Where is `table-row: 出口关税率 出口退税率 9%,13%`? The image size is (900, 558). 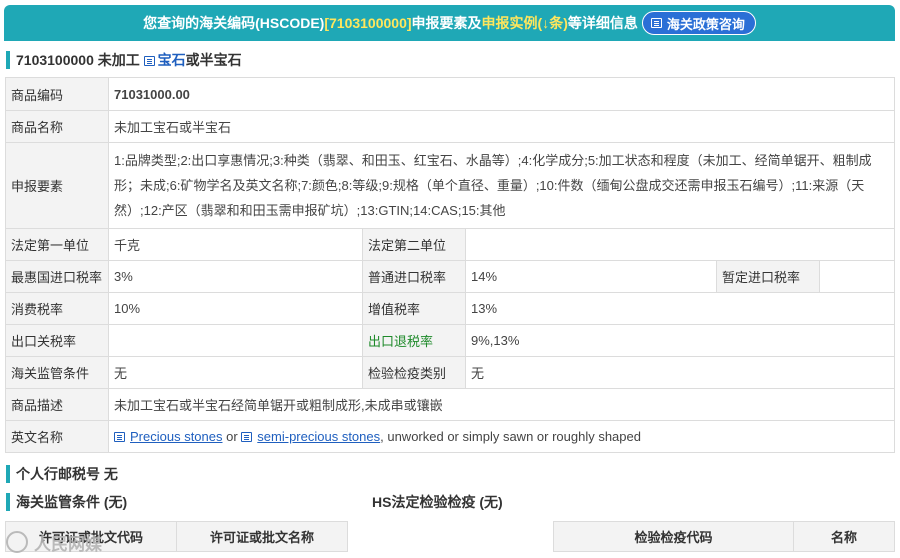
table-row: 出口关税率 出口退税率 9%,13% is located at coordinates (450, 340).